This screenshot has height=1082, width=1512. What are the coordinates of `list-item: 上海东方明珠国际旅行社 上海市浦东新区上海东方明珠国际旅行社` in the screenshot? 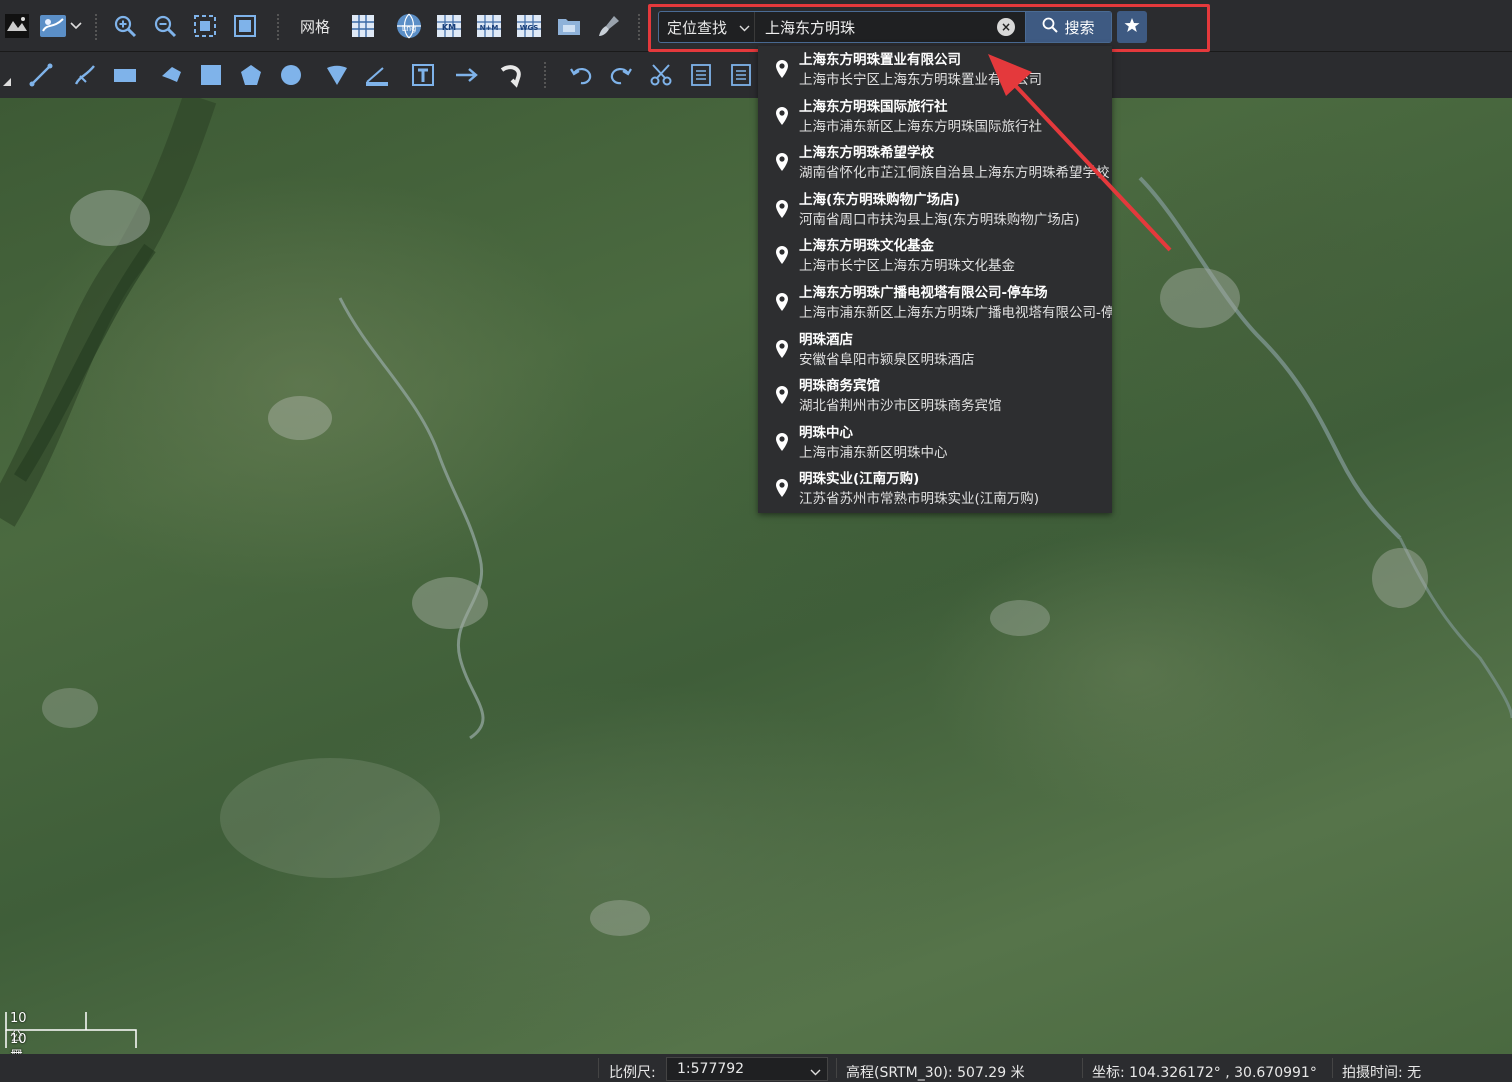 It's located at (935, 118).